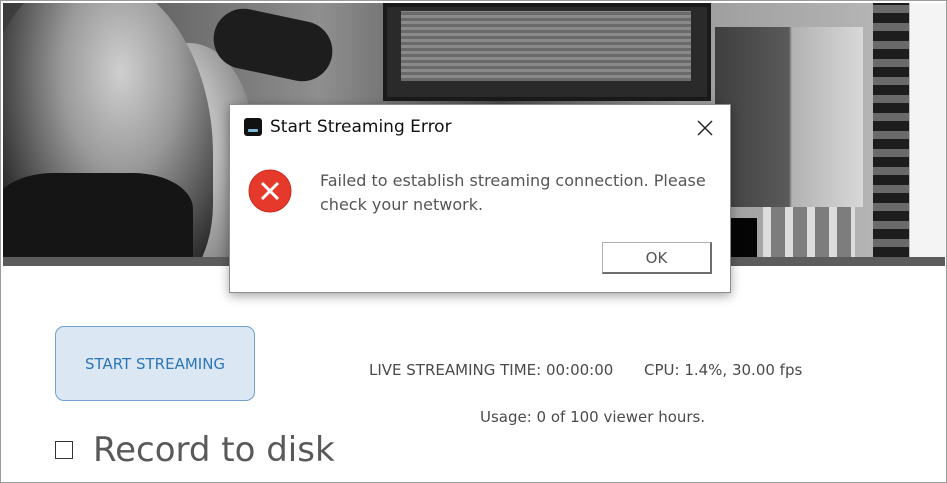 This screenshot has width=947, height=483. What do you see at coordinates (64, 450) in the screenshot?
I see `record-to-disk-checkbox` at bounding box center [64, 450].